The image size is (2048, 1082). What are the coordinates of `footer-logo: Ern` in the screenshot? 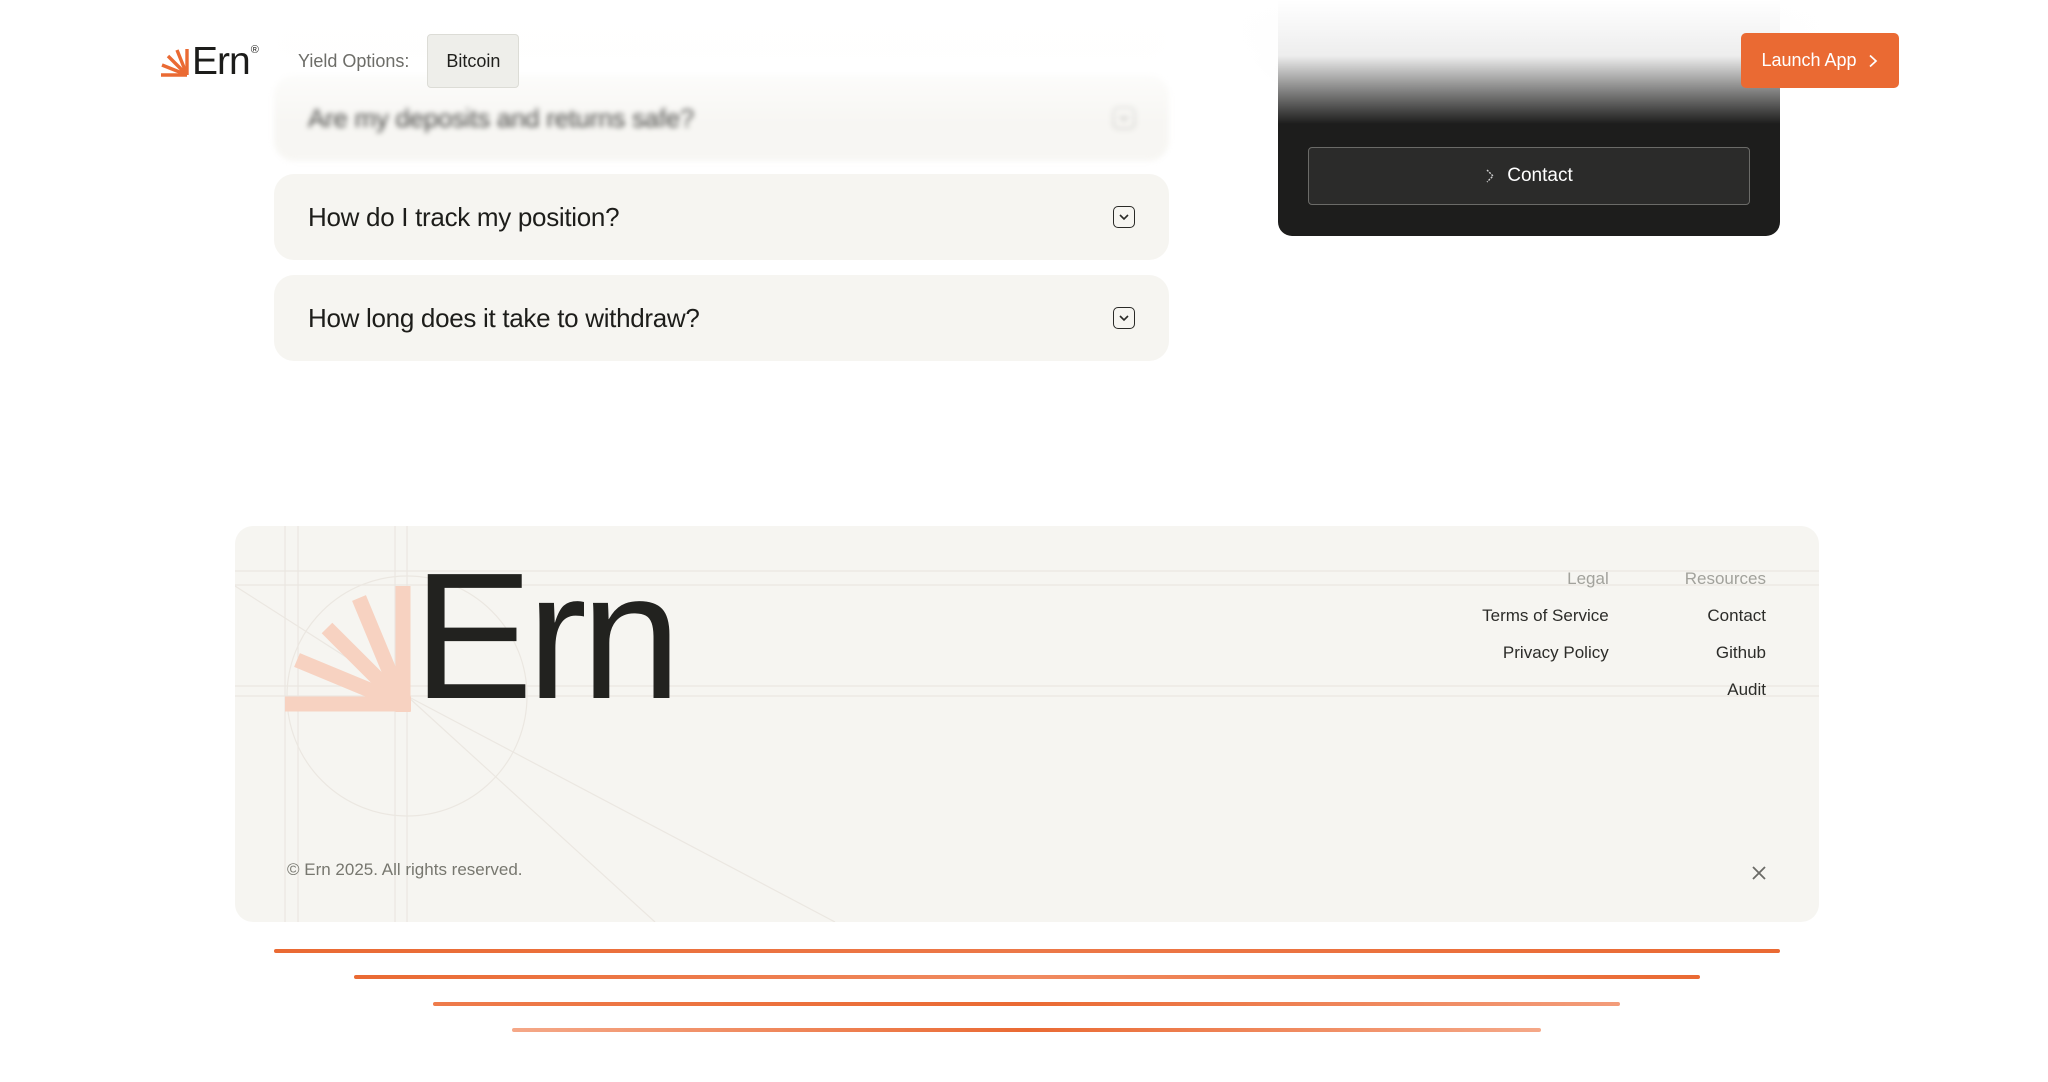 It's located at (483, 636).